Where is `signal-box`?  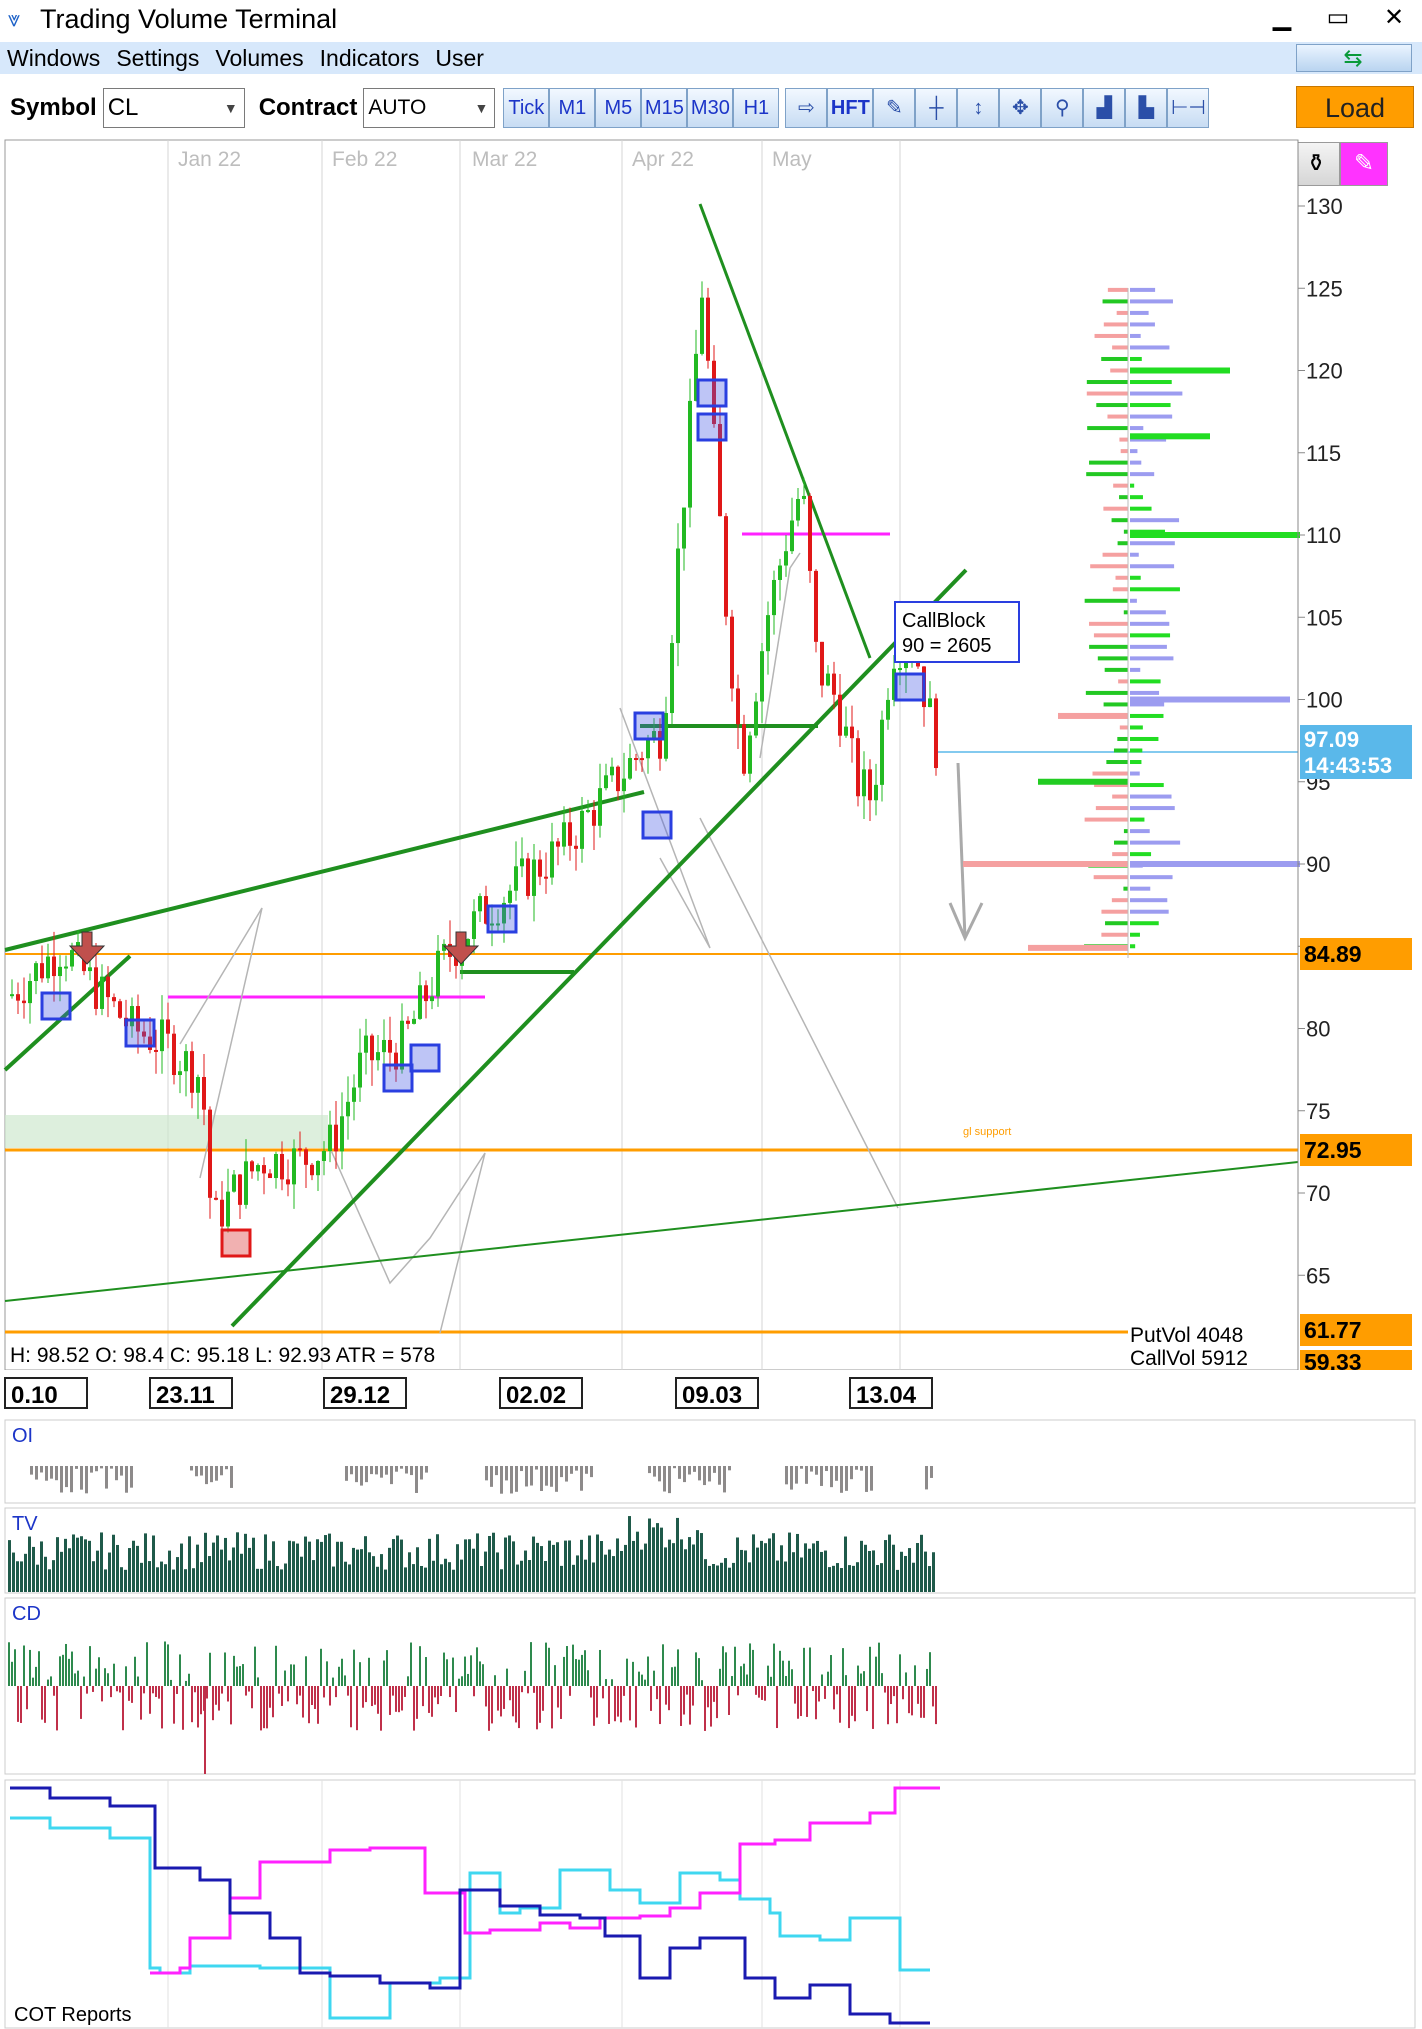 signal-box is located at coordinates (398, 1078).